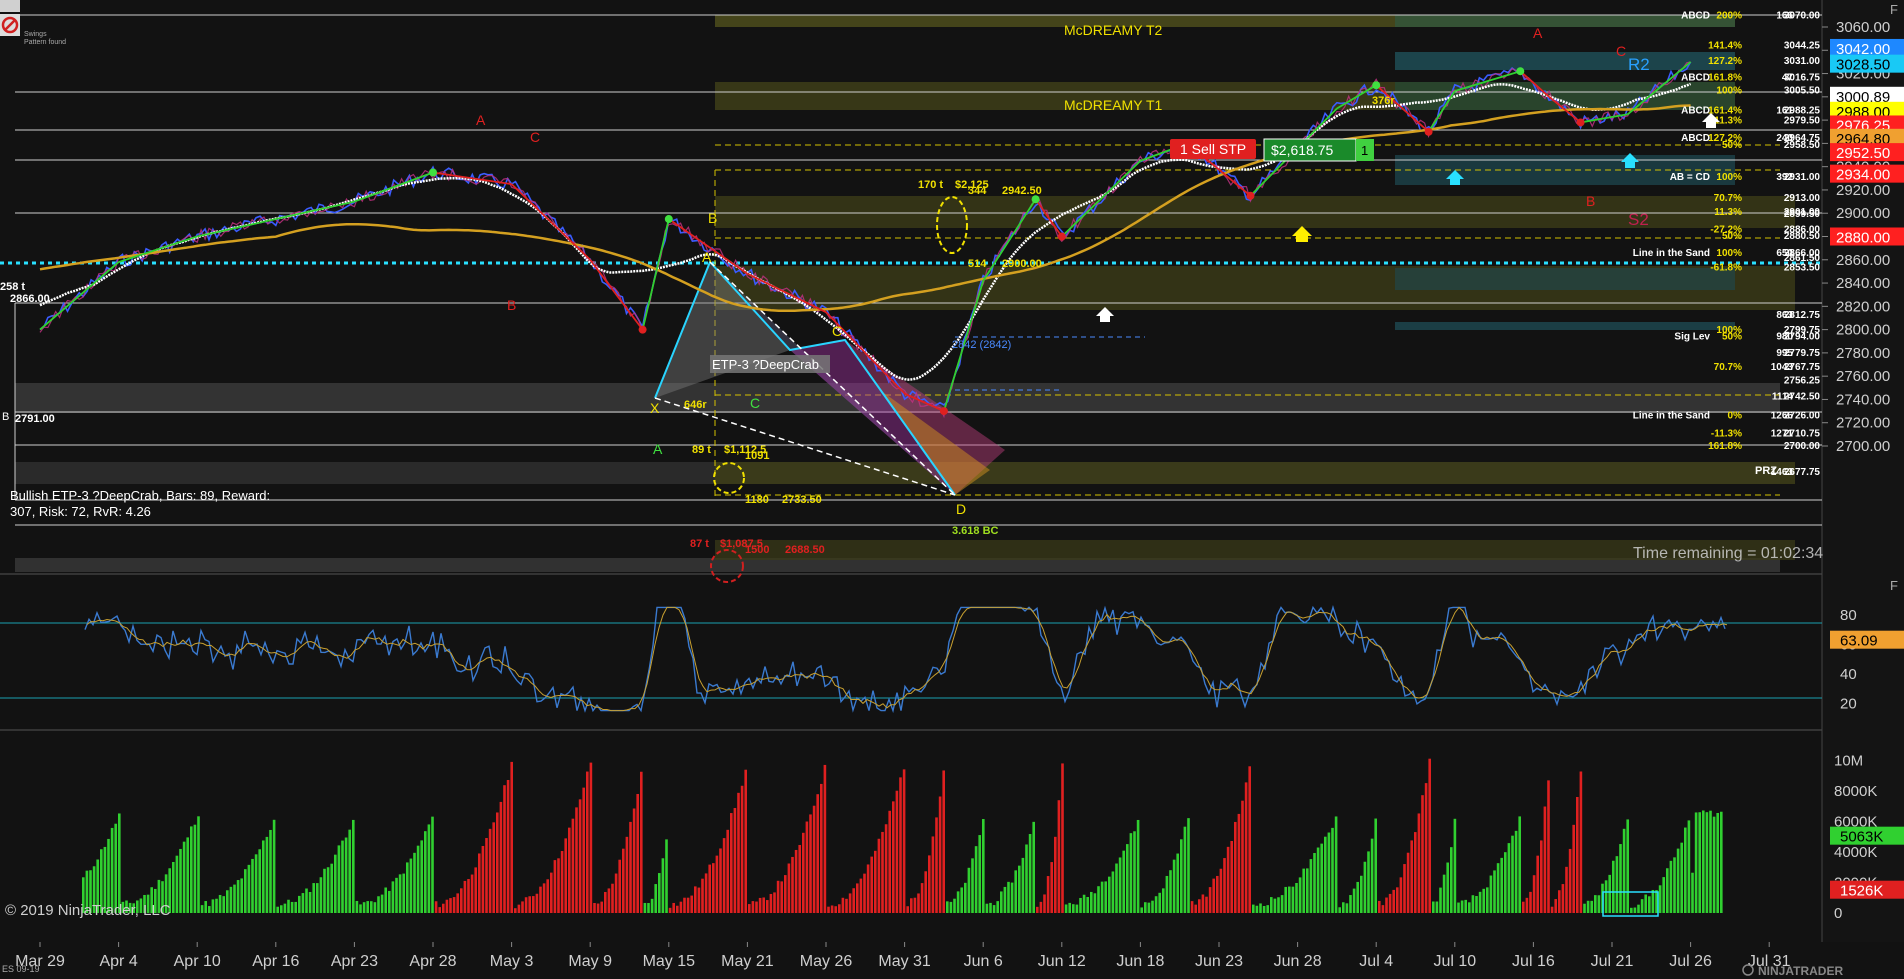  Describe the element at coordinates (10, 25) in the screenshot. I see `no-entry-icon` at that location.